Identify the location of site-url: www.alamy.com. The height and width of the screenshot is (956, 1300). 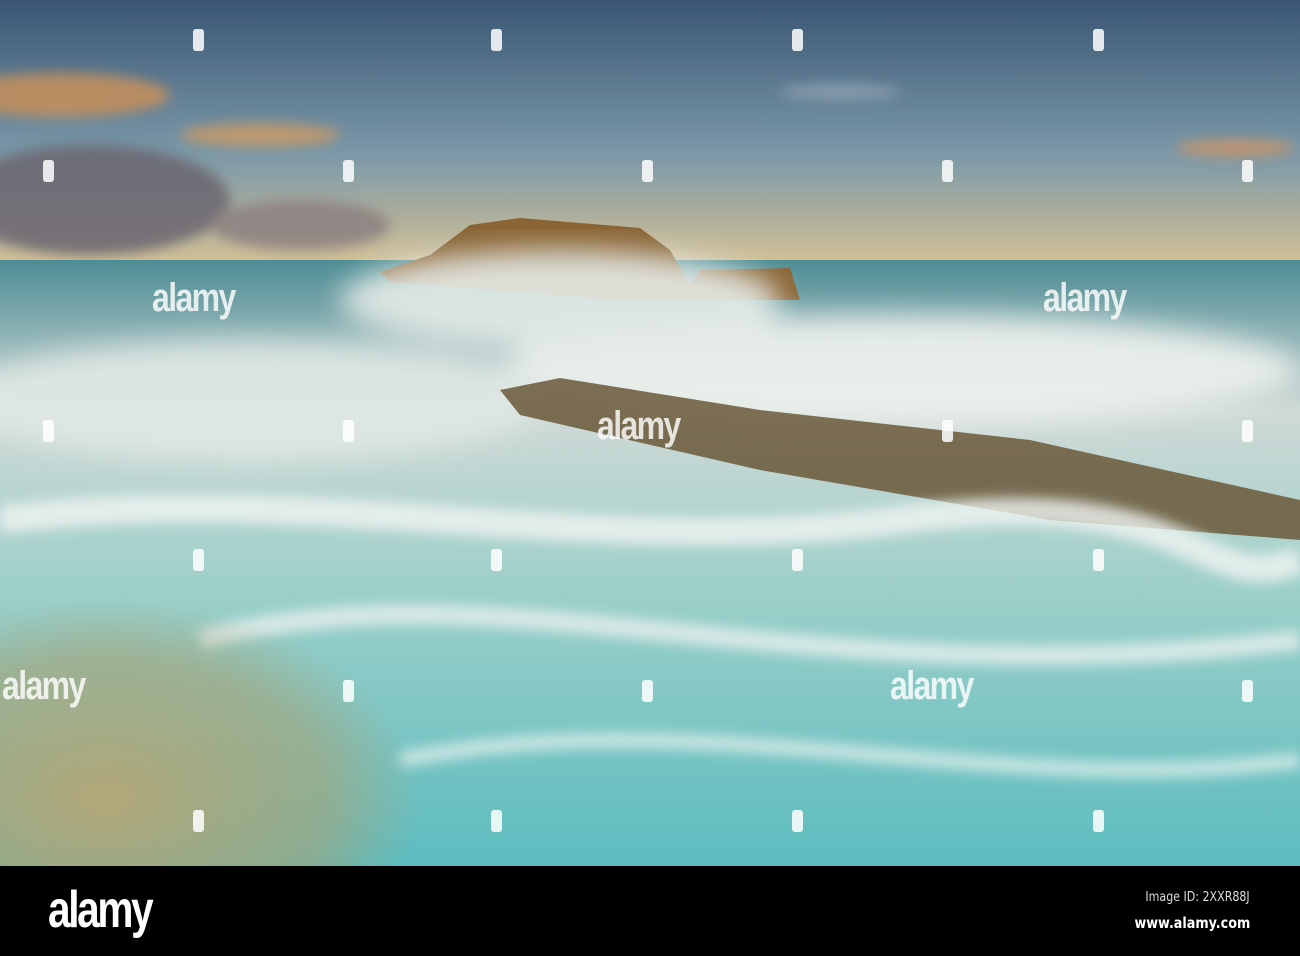
(1192, 923).